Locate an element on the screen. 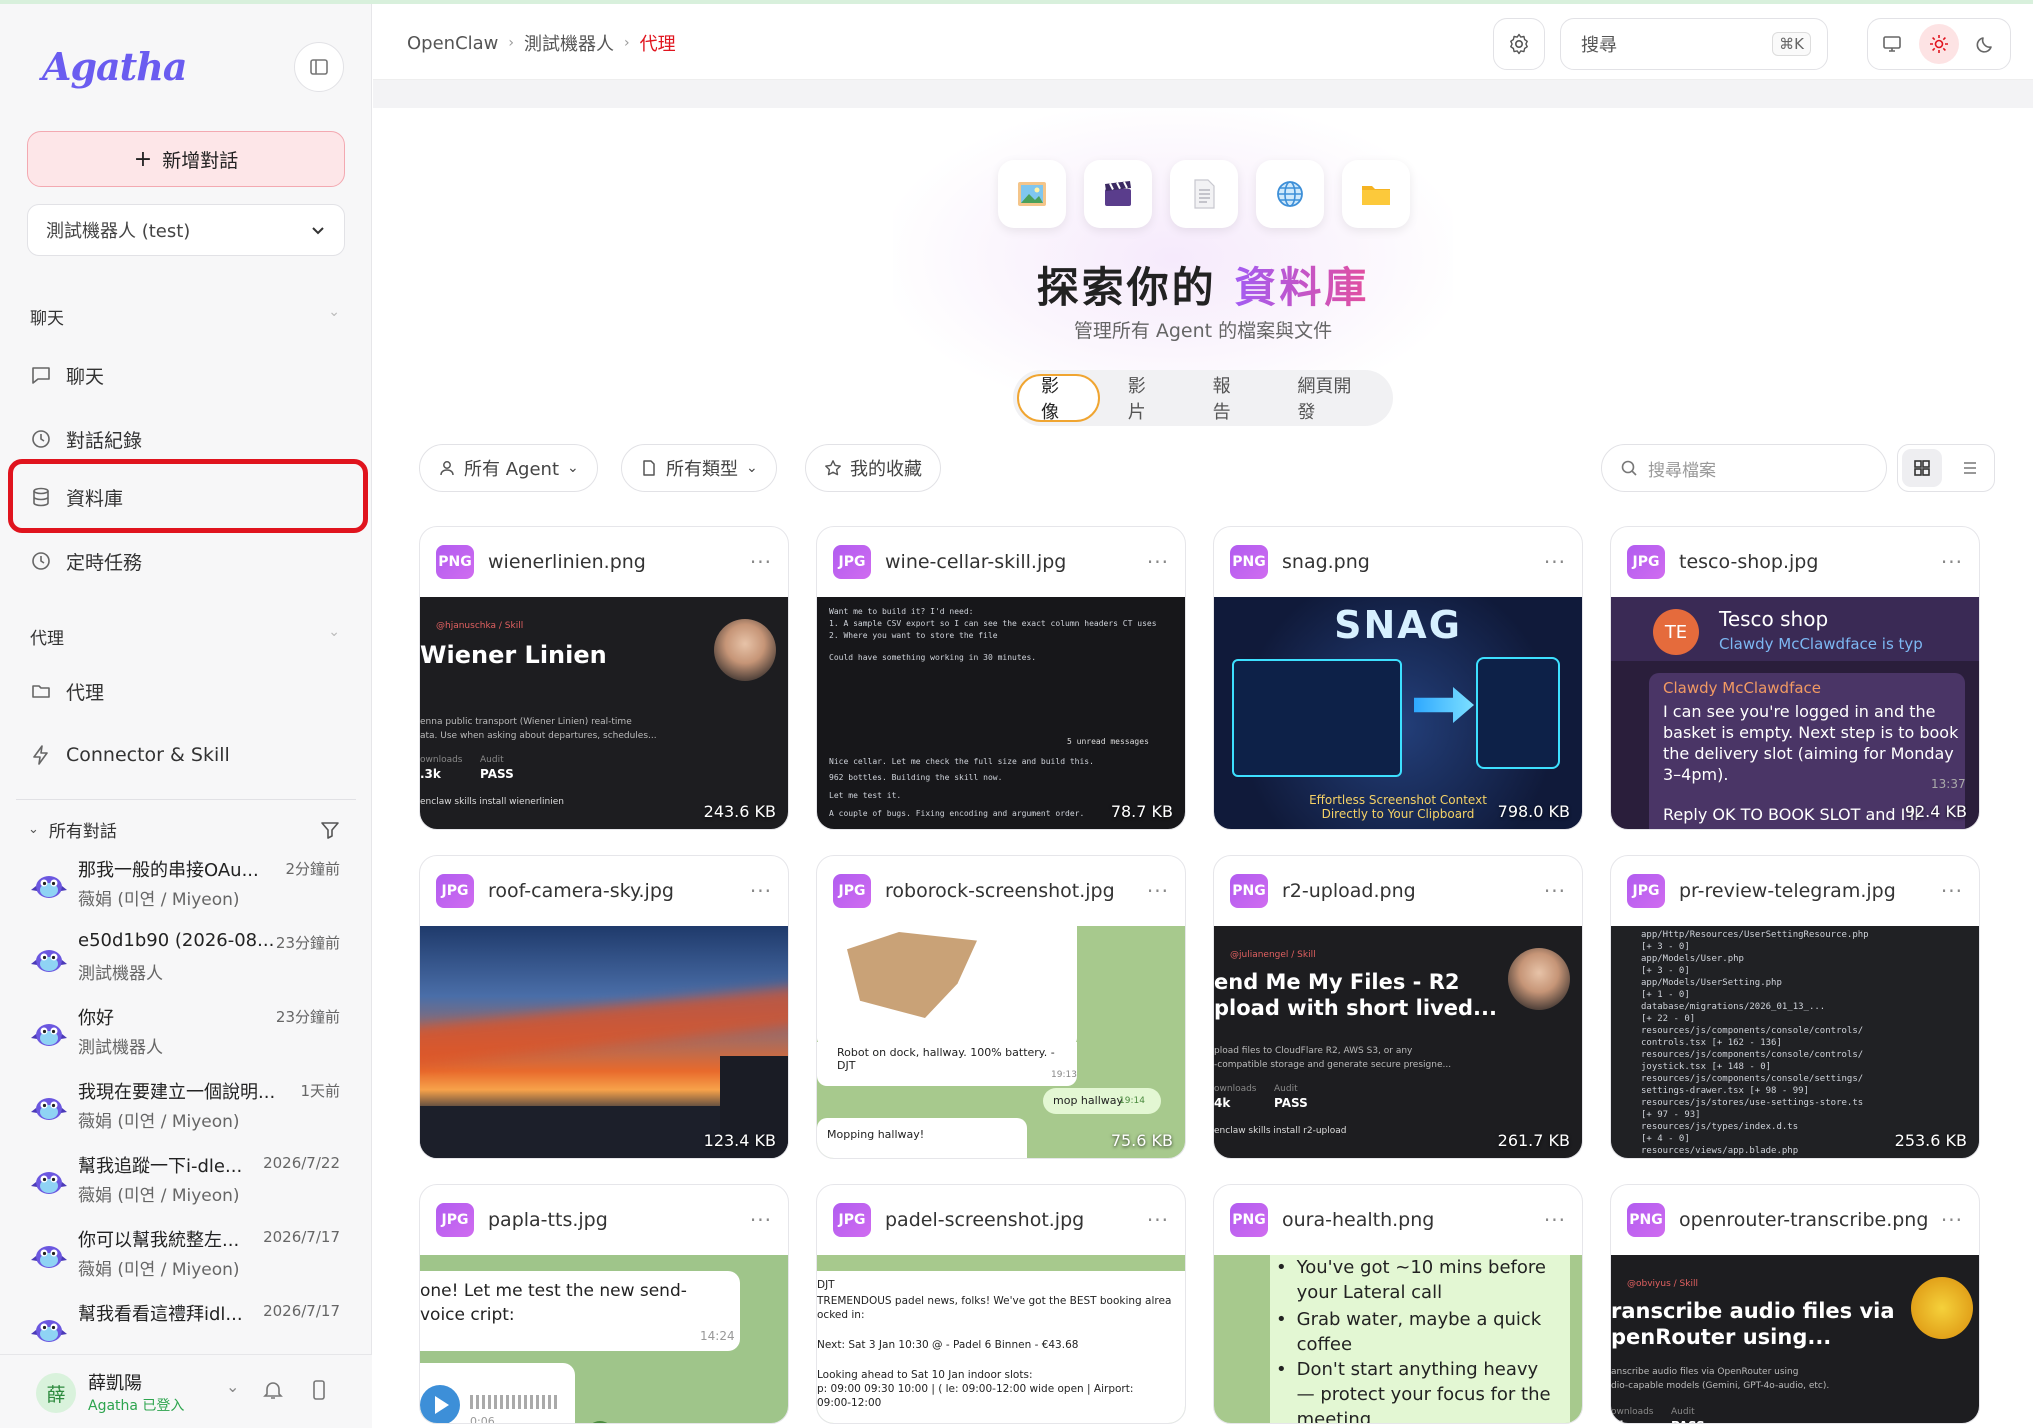  file-search-placeholder: 搜尋檔案 is located at coordinates (1682, 470).